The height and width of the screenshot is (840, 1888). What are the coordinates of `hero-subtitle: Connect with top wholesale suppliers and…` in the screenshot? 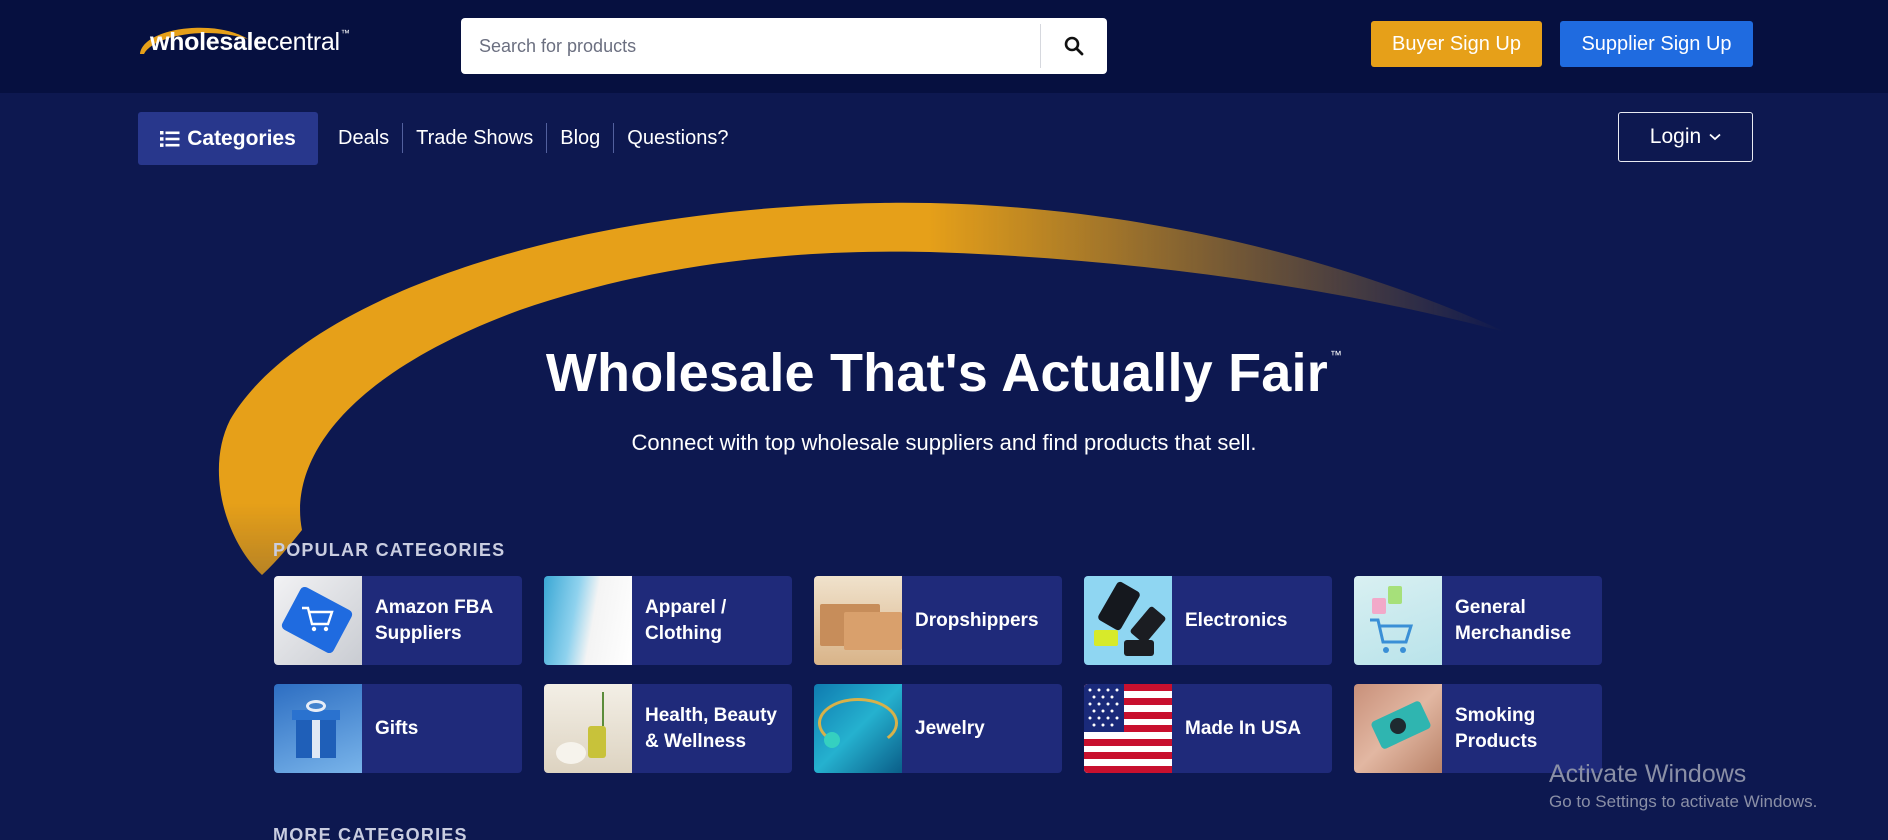 It's located at (944, 442).